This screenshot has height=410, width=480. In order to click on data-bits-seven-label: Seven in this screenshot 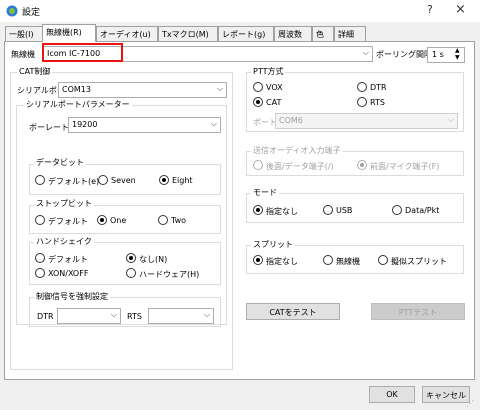, I will do `click(123, 180)`.